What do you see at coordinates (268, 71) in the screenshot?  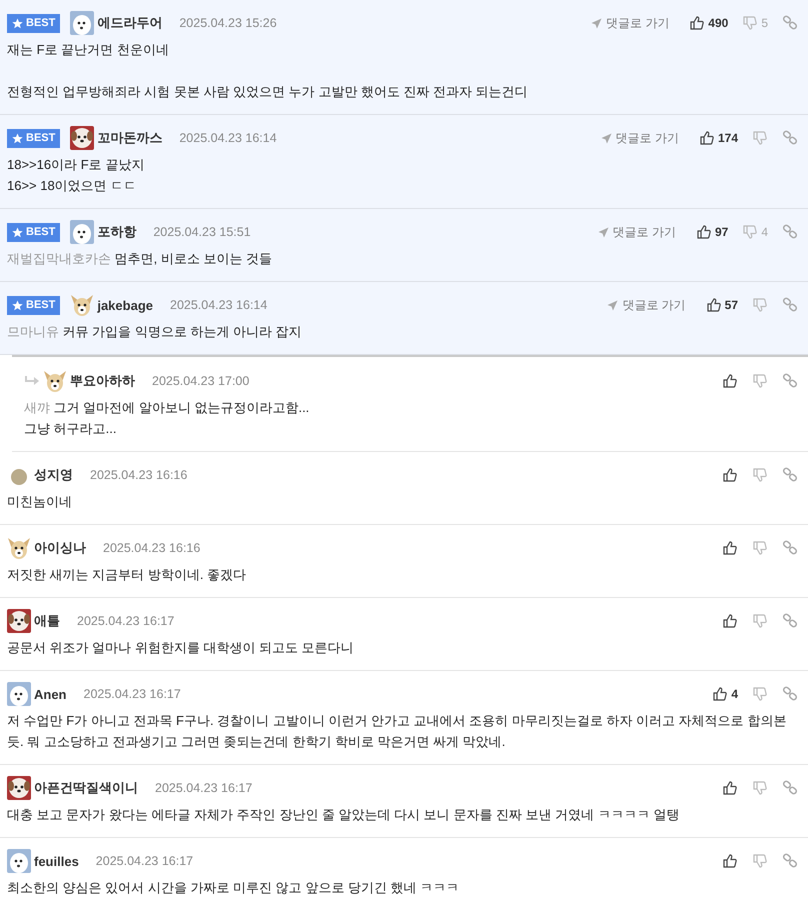 I see `comment-text: 재는 F로 끝난거면 천운이네 전형적인 업무방해죄라 시험 못본 사람 있었으면 누가 고발만 했어도 진짜 전과자 되는건디` at bounding box center [268, 71].